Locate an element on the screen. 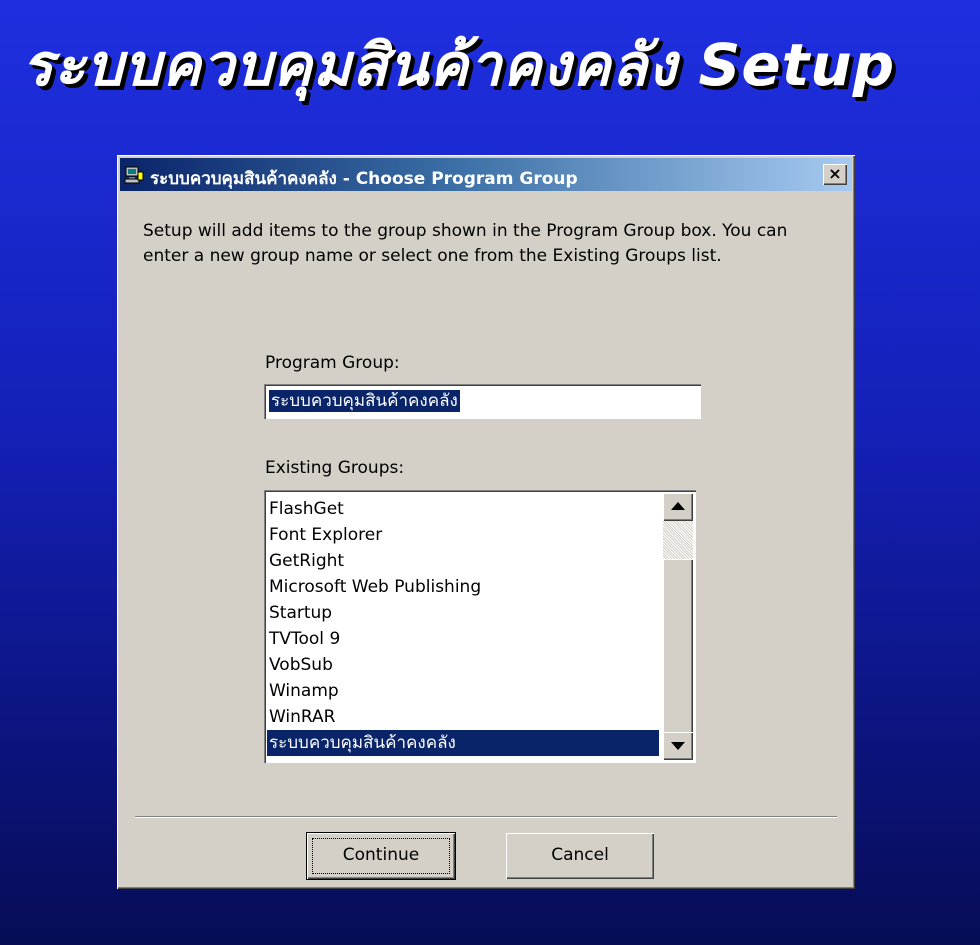  list-item: WinRAR is located at coordinates (463, 717).